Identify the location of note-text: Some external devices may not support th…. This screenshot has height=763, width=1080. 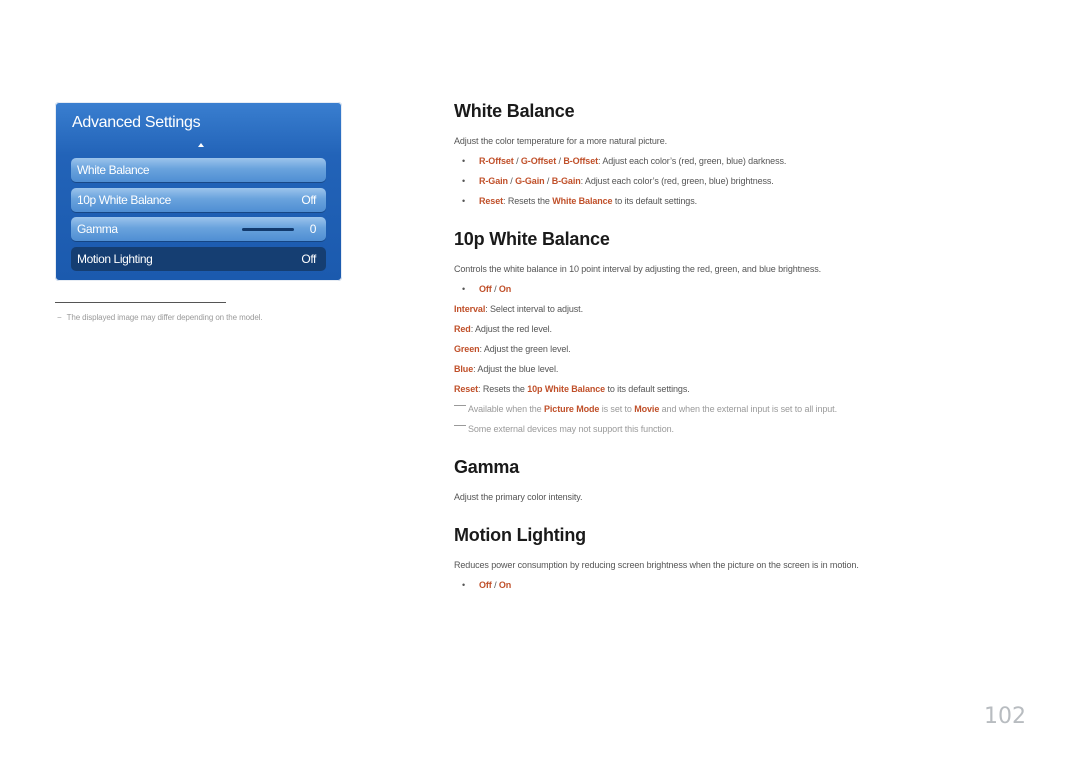
(571, 429).